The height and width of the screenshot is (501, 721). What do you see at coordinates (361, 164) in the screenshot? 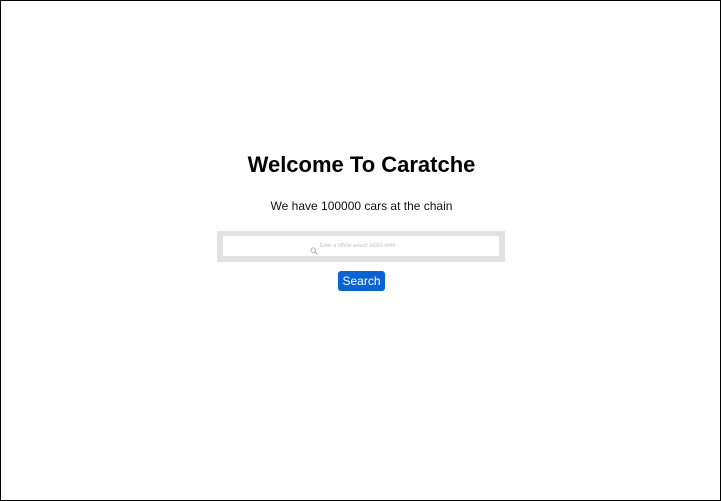
I see `page-title: Welcome To Caratche` at bounding box center [361, 164].